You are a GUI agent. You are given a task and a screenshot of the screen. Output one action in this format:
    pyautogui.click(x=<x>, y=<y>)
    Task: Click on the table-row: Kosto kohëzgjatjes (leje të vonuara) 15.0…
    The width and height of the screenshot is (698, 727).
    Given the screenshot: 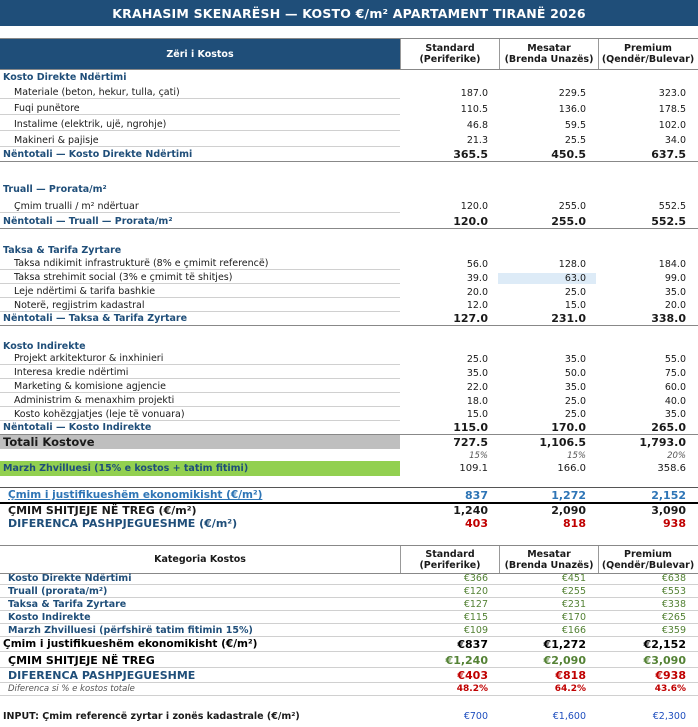 What is the action you would take?
    pyautogui.click(x=349, y=414)
    